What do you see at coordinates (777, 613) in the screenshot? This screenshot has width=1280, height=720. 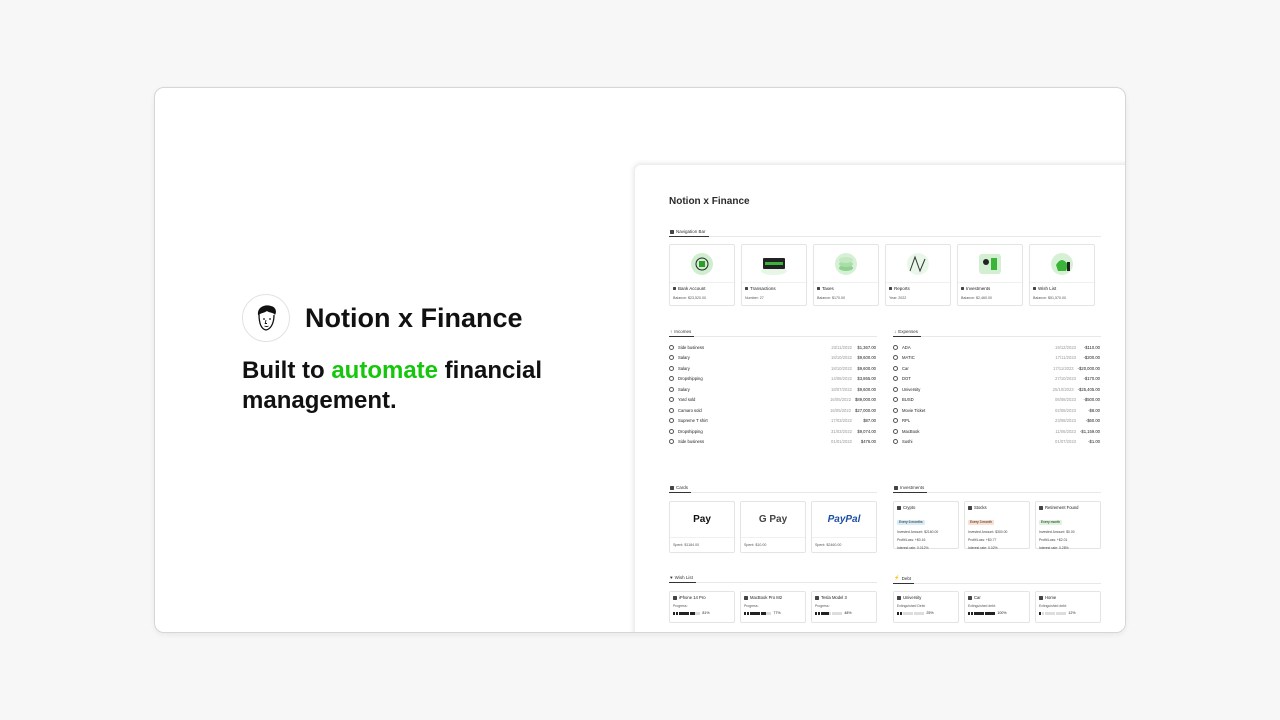 I see `progress-percent: 77%` at bounding box center [777, 613].